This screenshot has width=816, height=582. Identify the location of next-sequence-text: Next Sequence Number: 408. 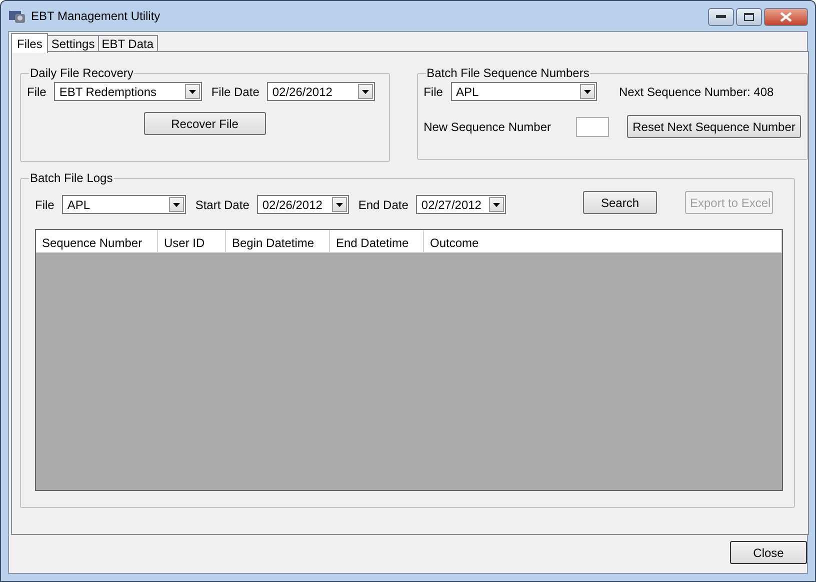
(696, 91).